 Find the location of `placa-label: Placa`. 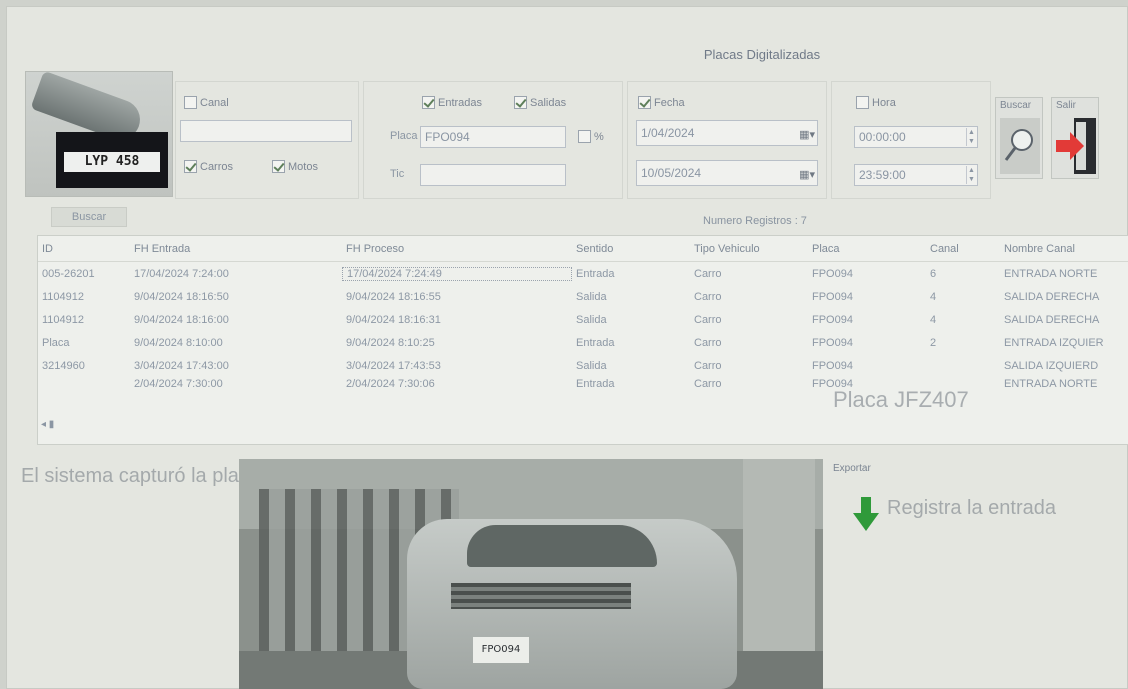

placa-label: Placa is located at coordinates (404, 136).